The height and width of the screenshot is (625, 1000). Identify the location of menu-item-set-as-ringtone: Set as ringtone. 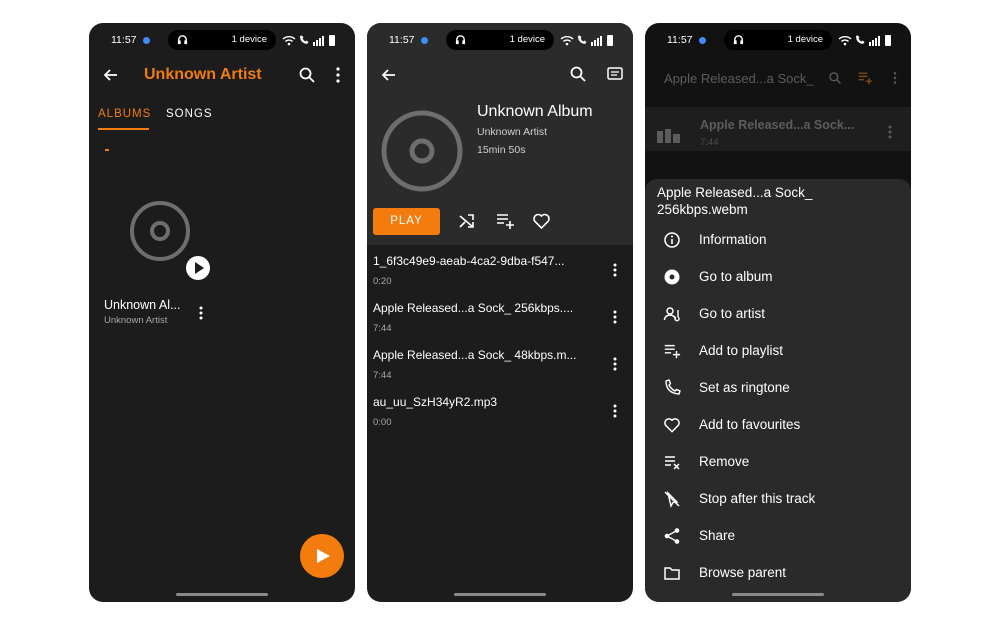
(778, 388).